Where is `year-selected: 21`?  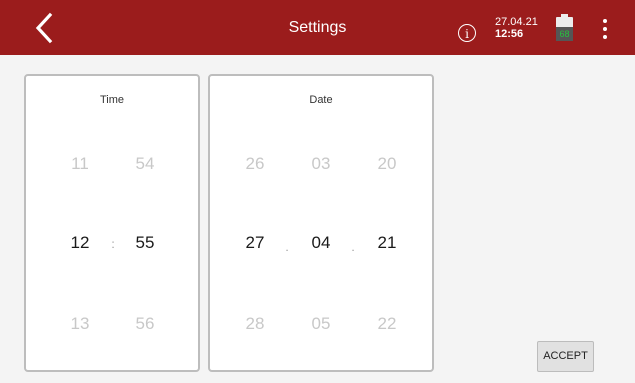
year-selected: 21 is located at coordinates (387, 243).